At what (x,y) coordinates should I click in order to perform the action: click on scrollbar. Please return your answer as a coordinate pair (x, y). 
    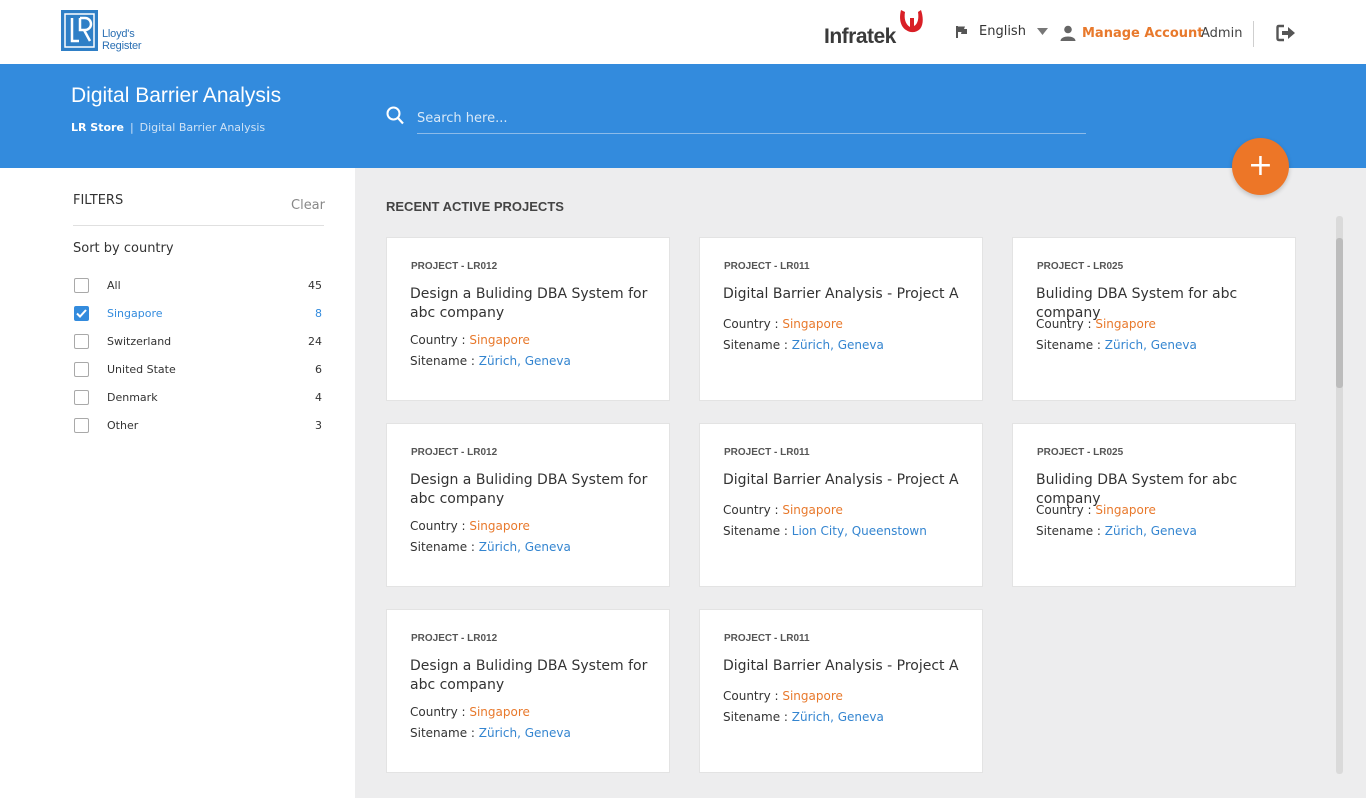
    Looking at the image, I should click on (1339, 495).